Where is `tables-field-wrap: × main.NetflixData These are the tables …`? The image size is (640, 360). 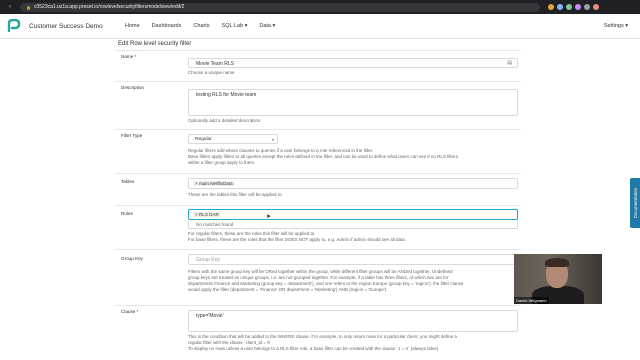 tables-field-wrap: × main.NetflixData These are the tables … is located at coordinates (353, 188).